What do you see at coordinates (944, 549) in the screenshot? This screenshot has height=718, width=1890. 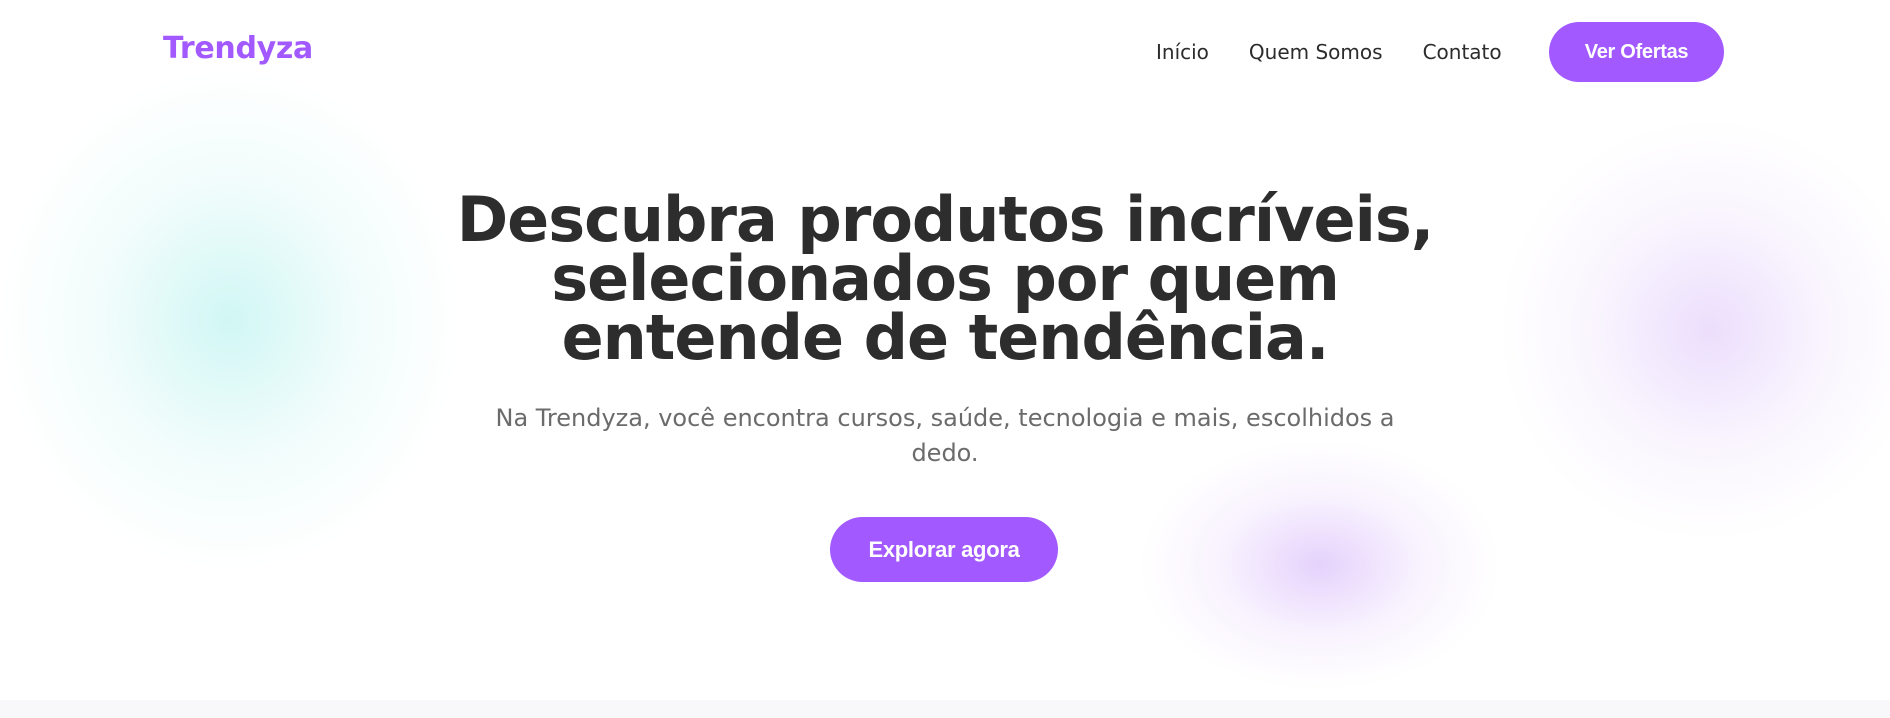 I see `explore-now-button: Explorar agora` at bounding box center [944, 549].